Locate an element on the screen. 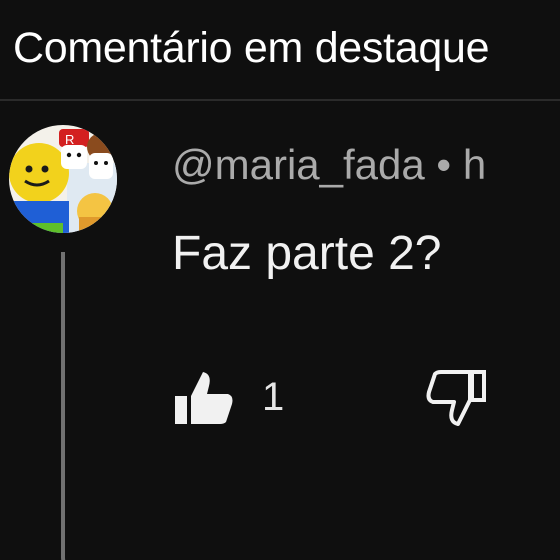 The height and width of the screenshot is (560, 560). avatar-image: R is located at coordinates (63, 179).